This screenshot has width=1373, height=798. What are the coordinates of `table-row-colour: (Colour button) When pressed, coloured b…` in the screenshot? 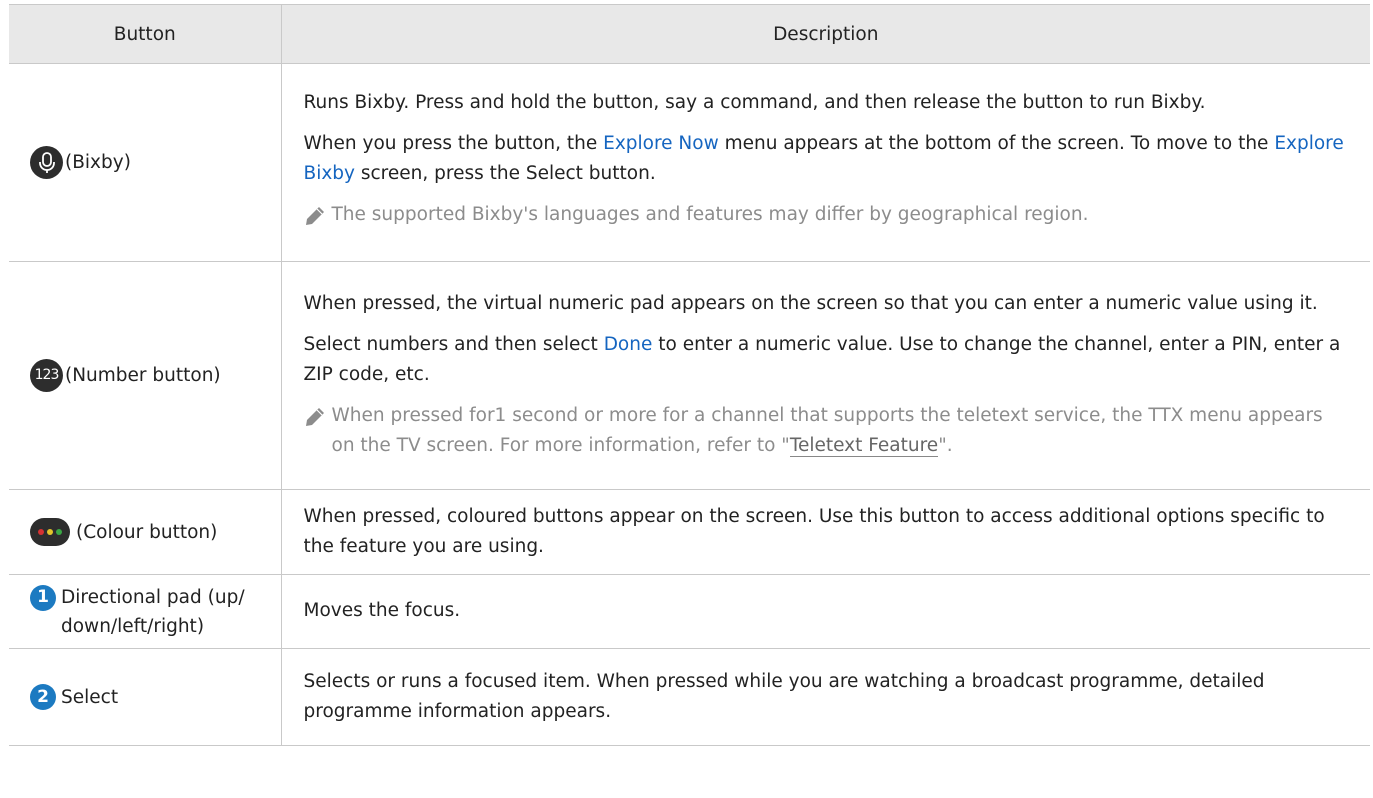 It's located at (689, 532).